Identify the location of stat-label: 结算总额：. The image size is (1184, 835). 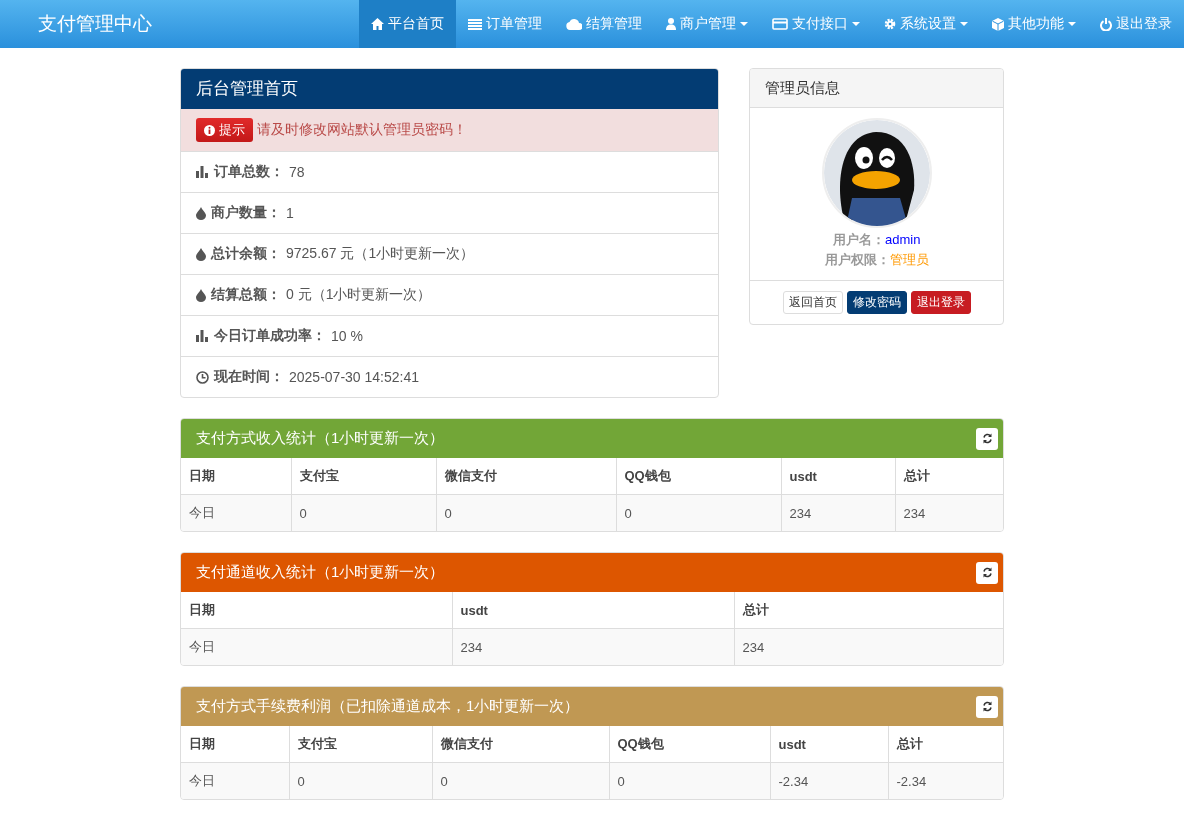
(246, 295).